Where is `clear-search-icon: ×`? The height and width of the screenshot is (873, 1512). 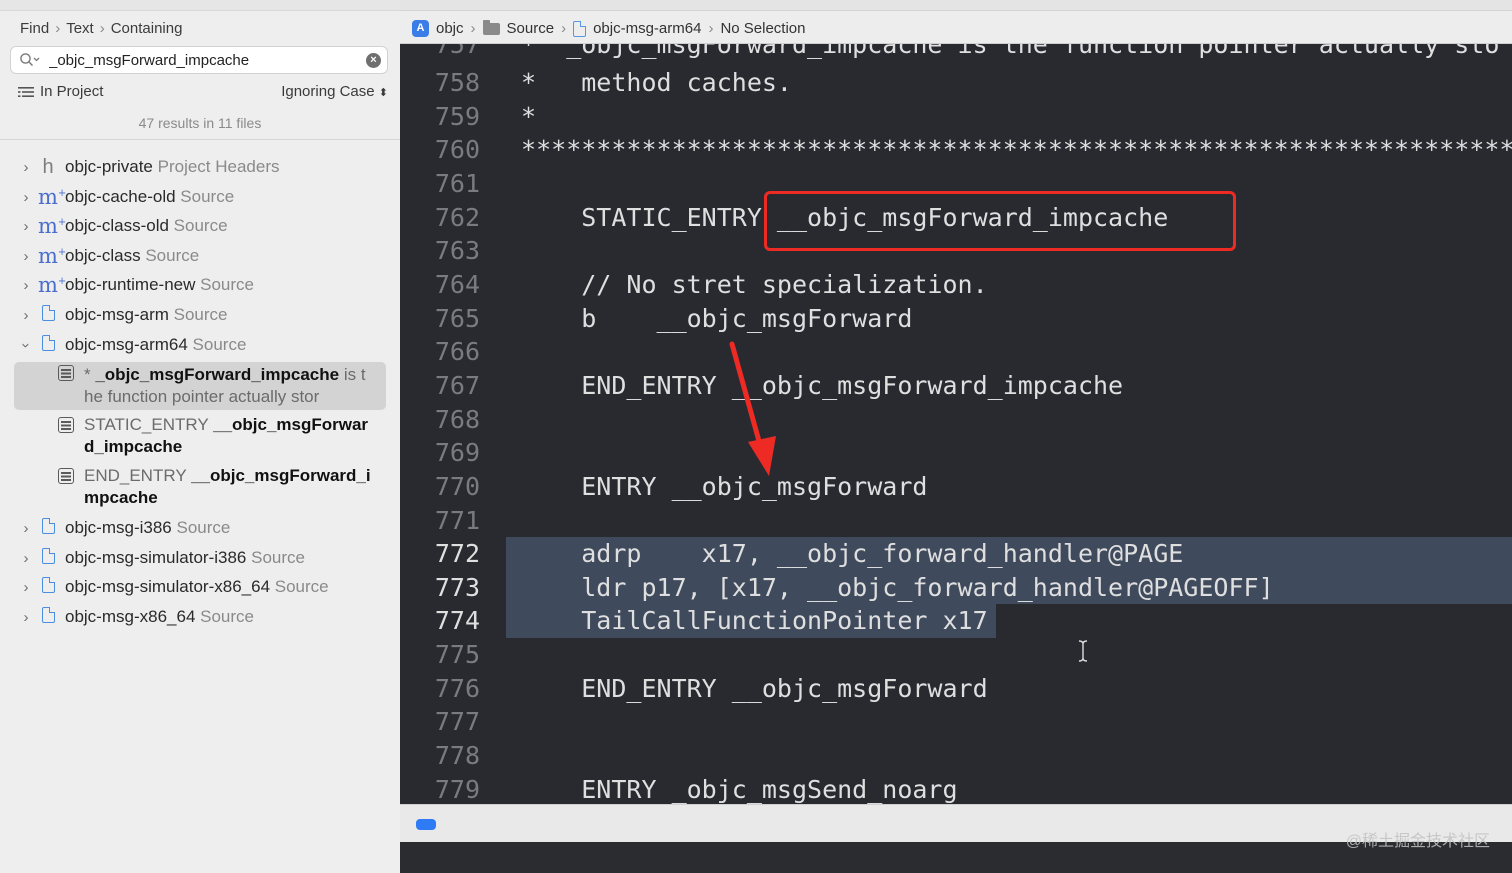 clear-search-icon: × is located at coordinates (373, 60).